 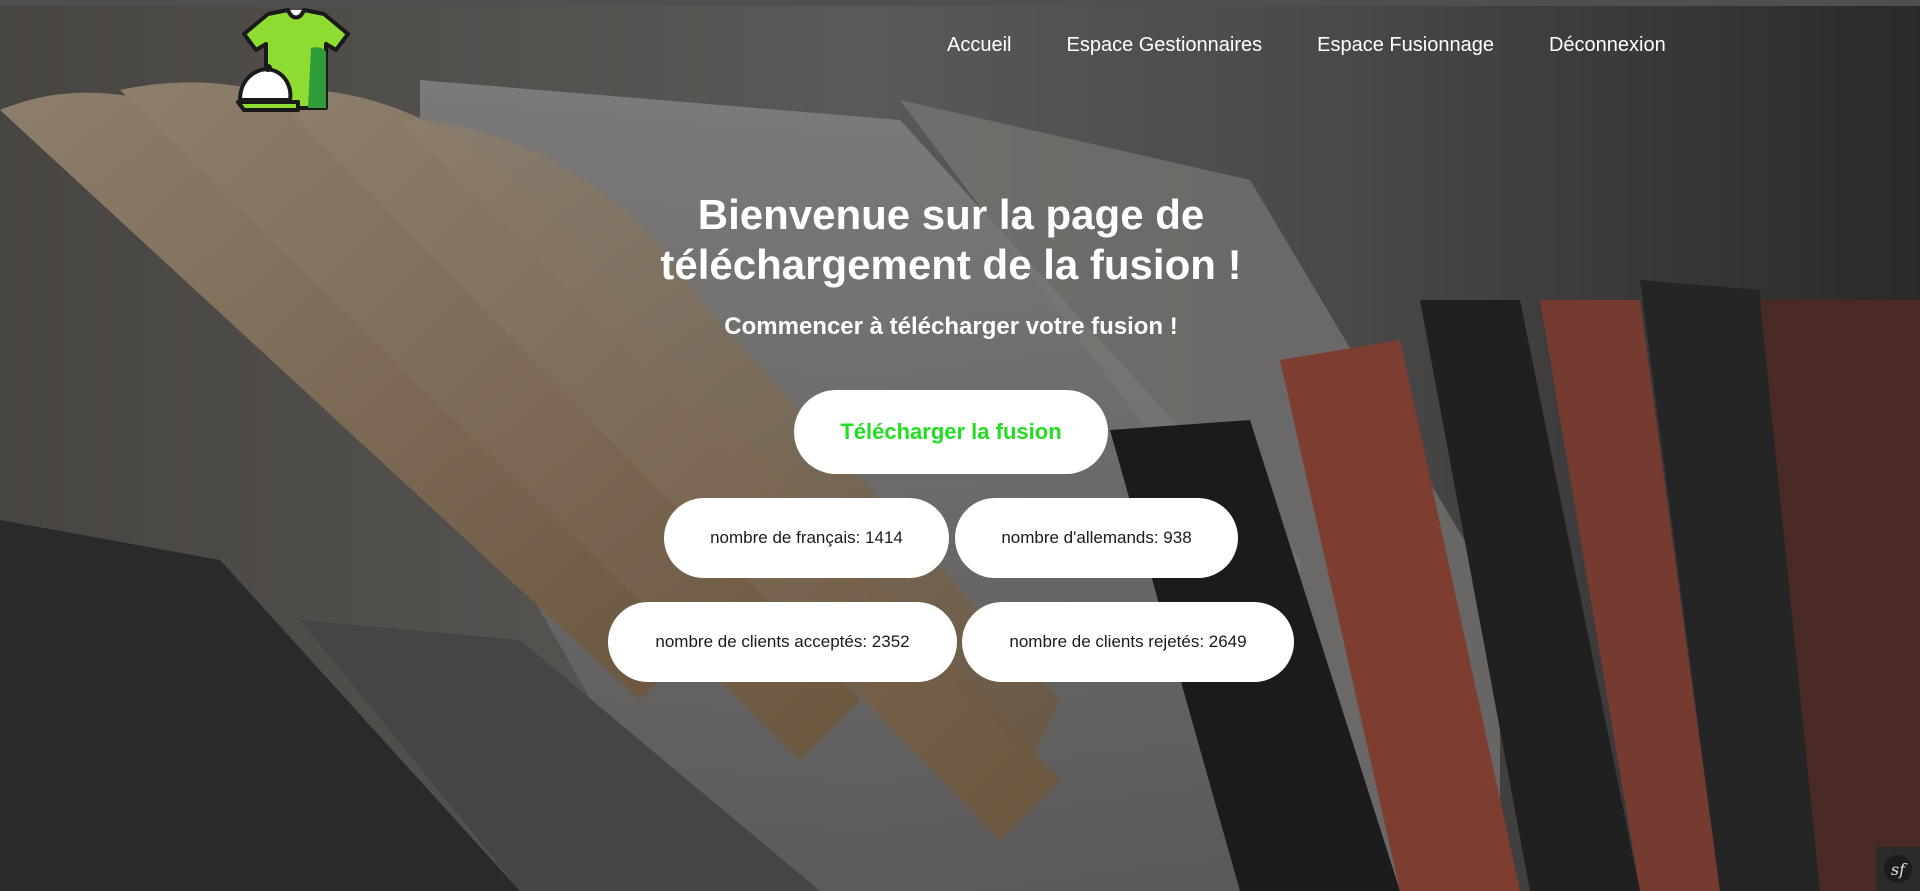 I want to click on stat-german-count: nombre d'allemands: 938, so click(x=1096, y=538).